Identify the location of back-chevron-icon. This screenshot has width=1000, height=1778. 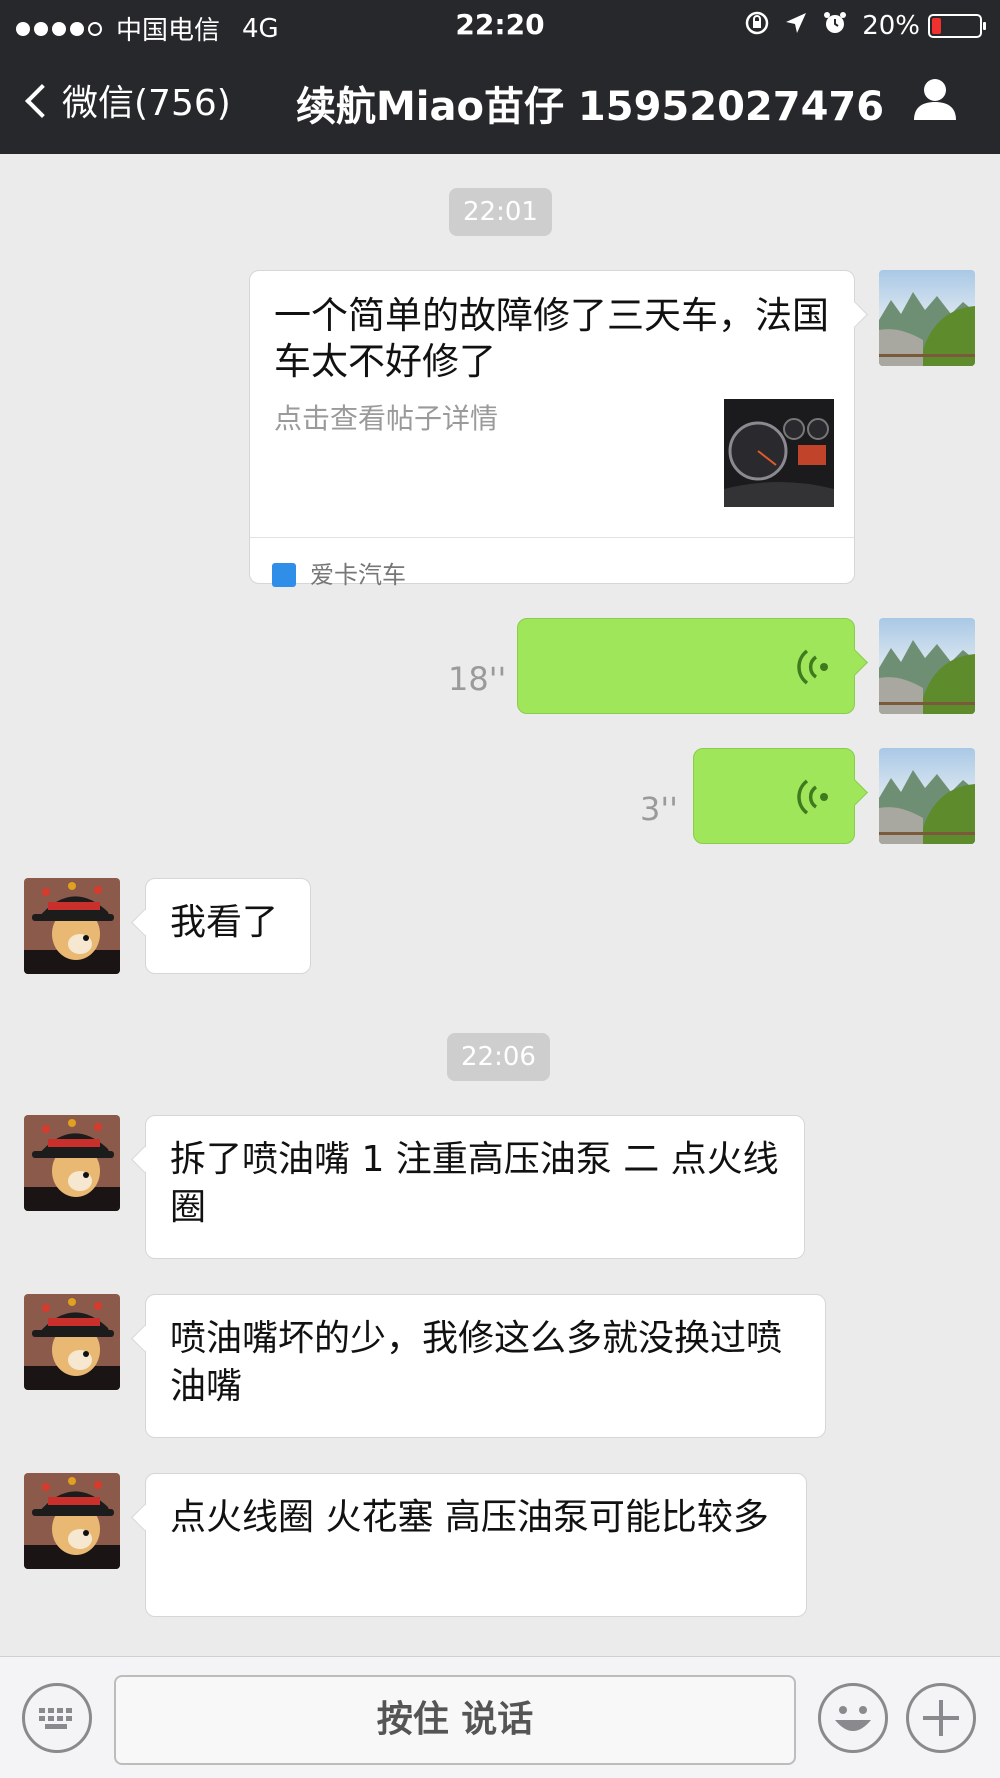
(42, 101).